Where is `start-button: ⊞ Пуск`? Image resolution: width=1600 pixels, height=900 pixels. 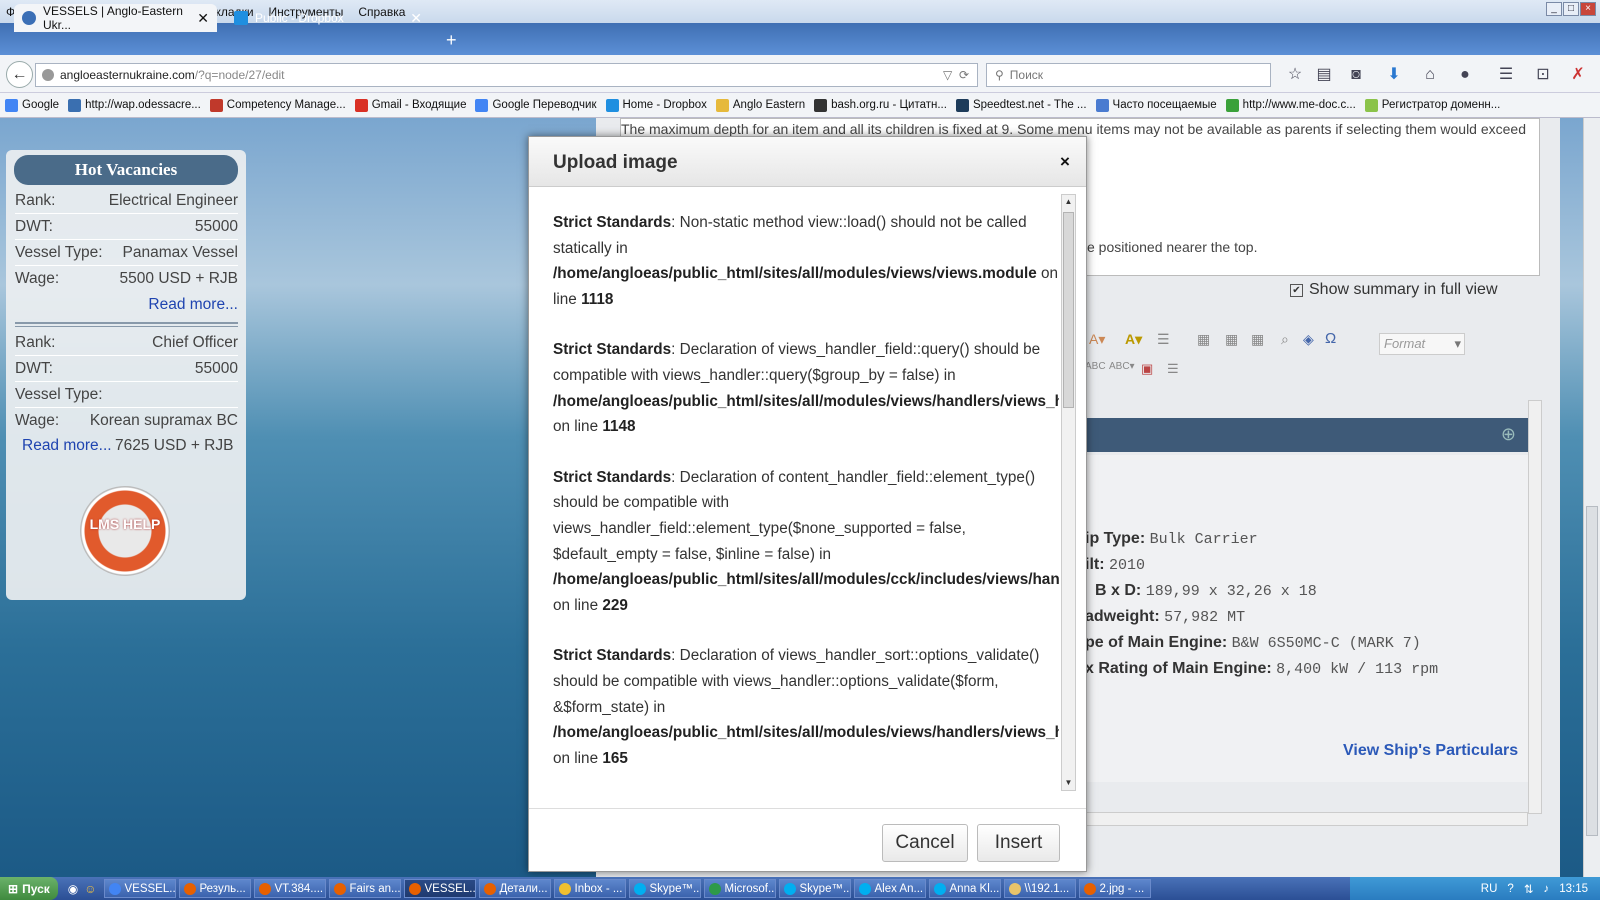
start-button: ⊞ Пуск is located at coordinates (29, 888).